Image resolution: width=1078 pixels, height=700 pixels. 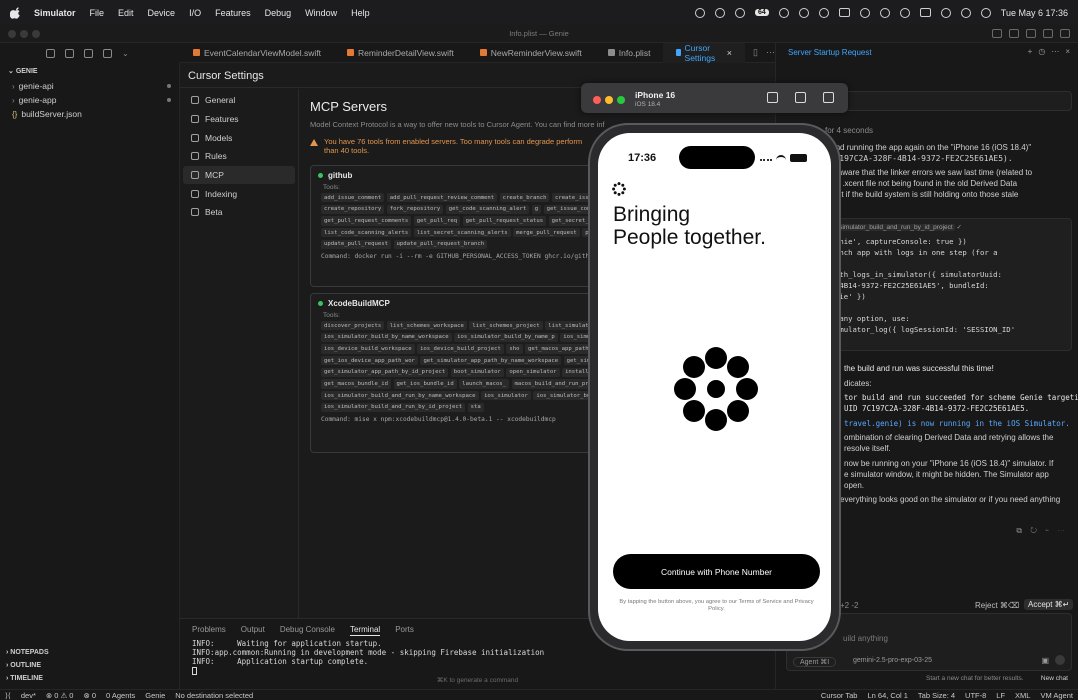 What do you see at coordinates (887, 695) in the screenshot?
I see `cursor-position: Ln 64, Col 1` at bounding box center [887, 695].